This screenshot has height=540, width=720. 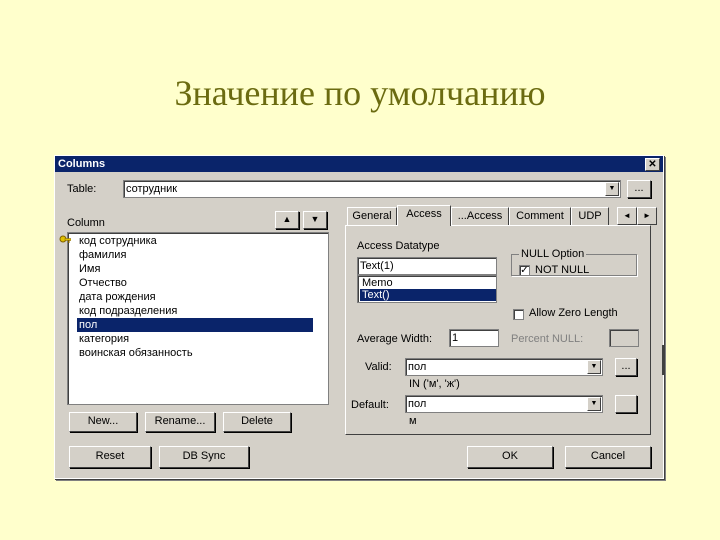 What do you see at coordinates (474, 338) in the screenshot?
I see `average-width-input: 1` at bounding box center [474, 338].